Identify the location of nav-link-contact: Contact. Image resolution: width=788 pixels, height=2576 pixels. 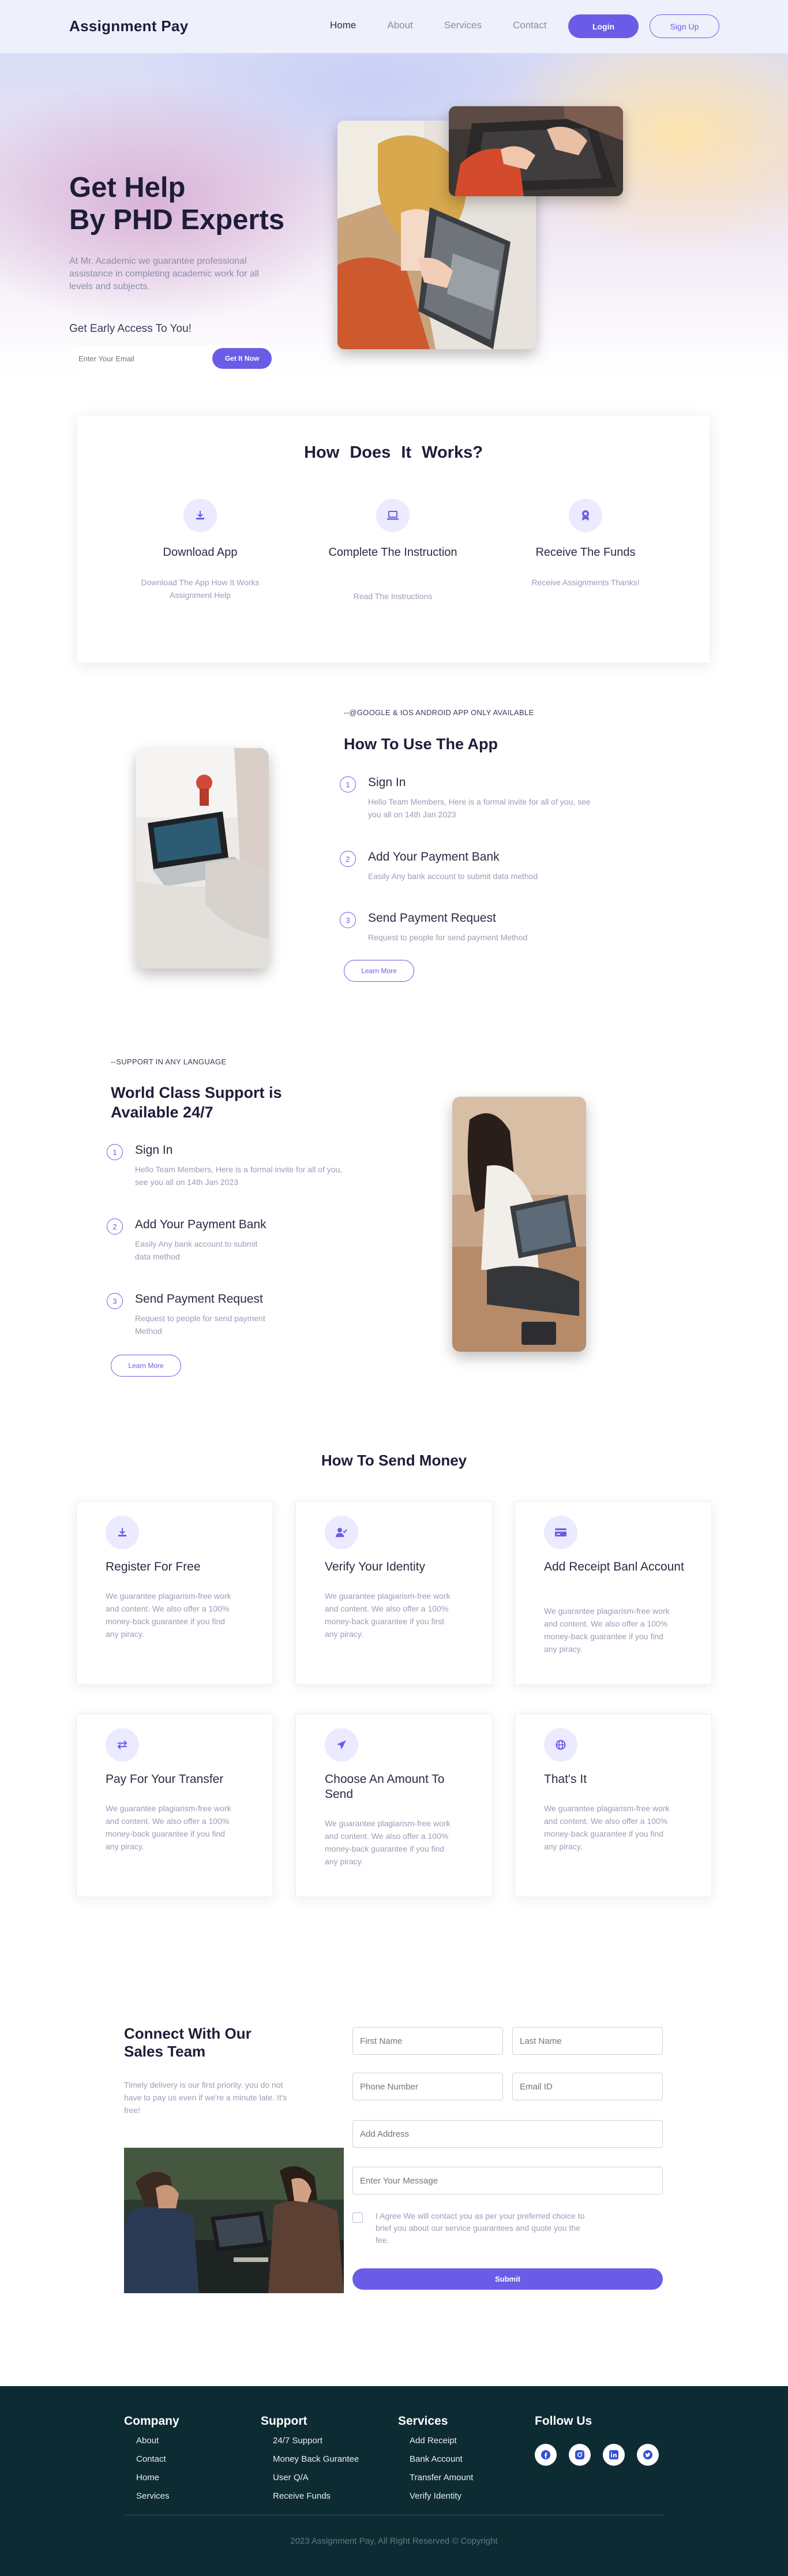
(530, 25).